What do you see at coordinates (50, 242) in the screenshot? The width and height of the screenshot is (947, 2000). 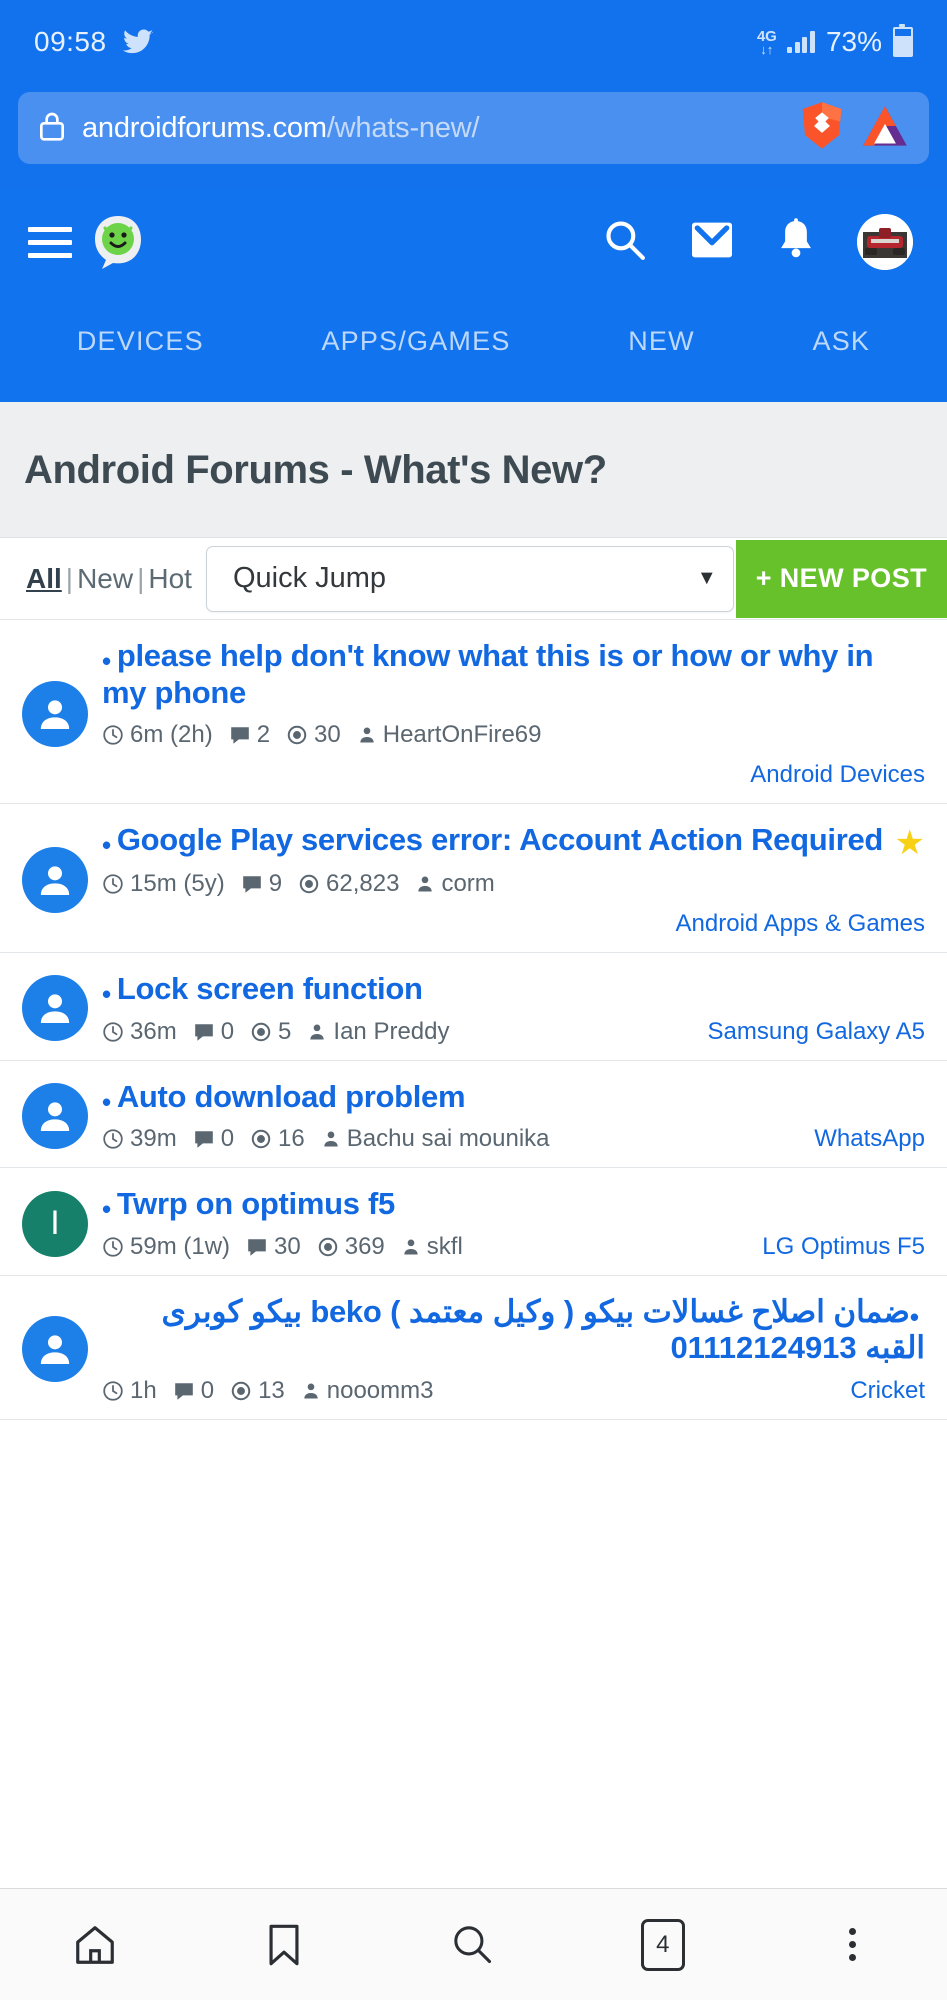 I see `hamburger-menu-icon` at bounding box center [50, 242].